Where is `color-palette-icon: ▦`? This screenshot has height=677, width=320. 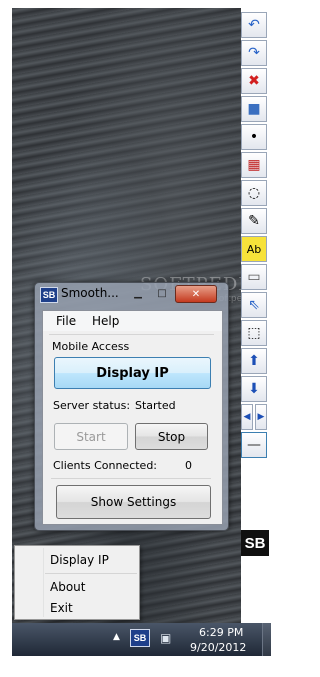 color-palette-icon: ▦ is located at coordinates (254, 165).